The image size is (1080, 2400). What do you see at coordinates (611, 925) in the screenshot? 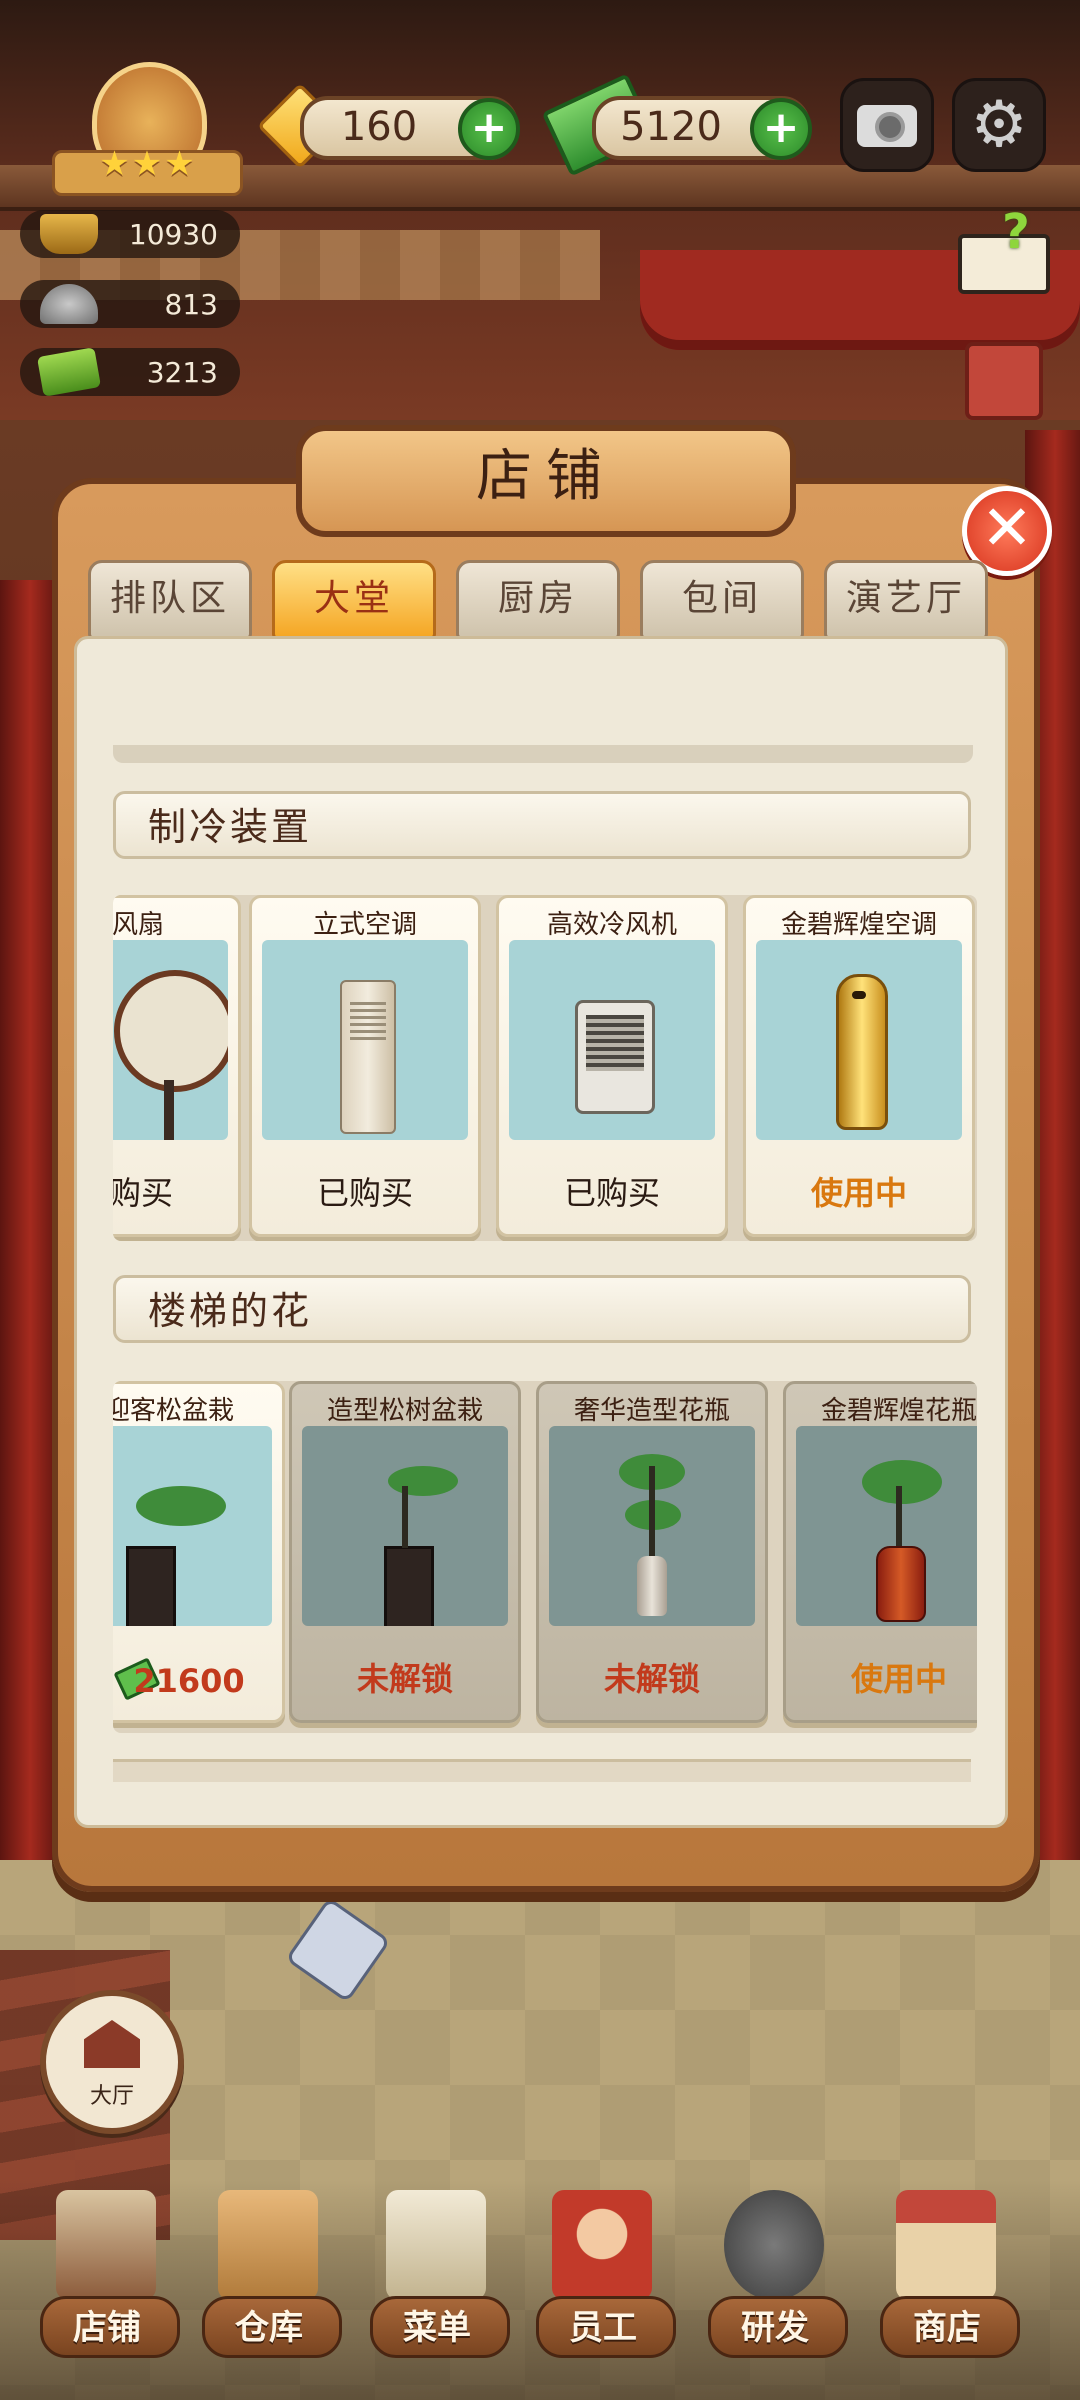
I see `item-name: 高效冷风机` at bounding box center [611, 925].